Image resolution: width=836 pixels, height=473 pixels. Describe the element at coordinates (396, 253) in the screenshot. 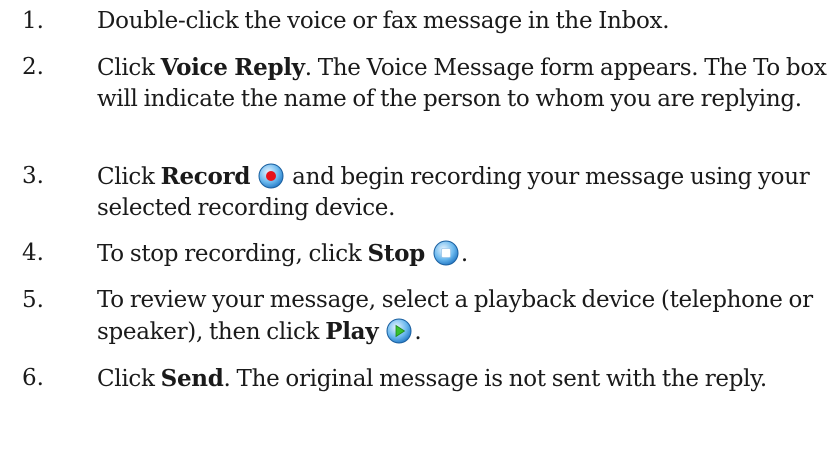

I see `ui-control-name: Stop` at that location.